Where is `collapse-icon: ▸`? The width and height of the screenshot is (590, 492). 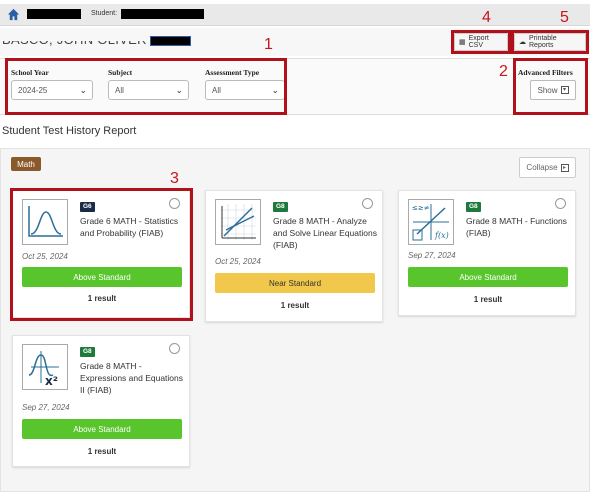 collapse-icon: ▸ is located at coordinates (564, 167).